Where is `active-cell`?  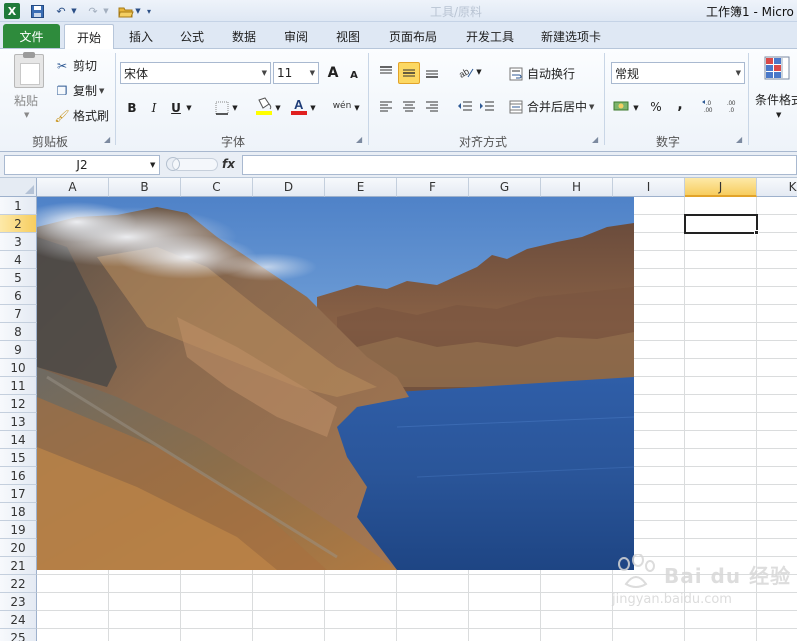
active-cell is located at coordinates (721, 224).